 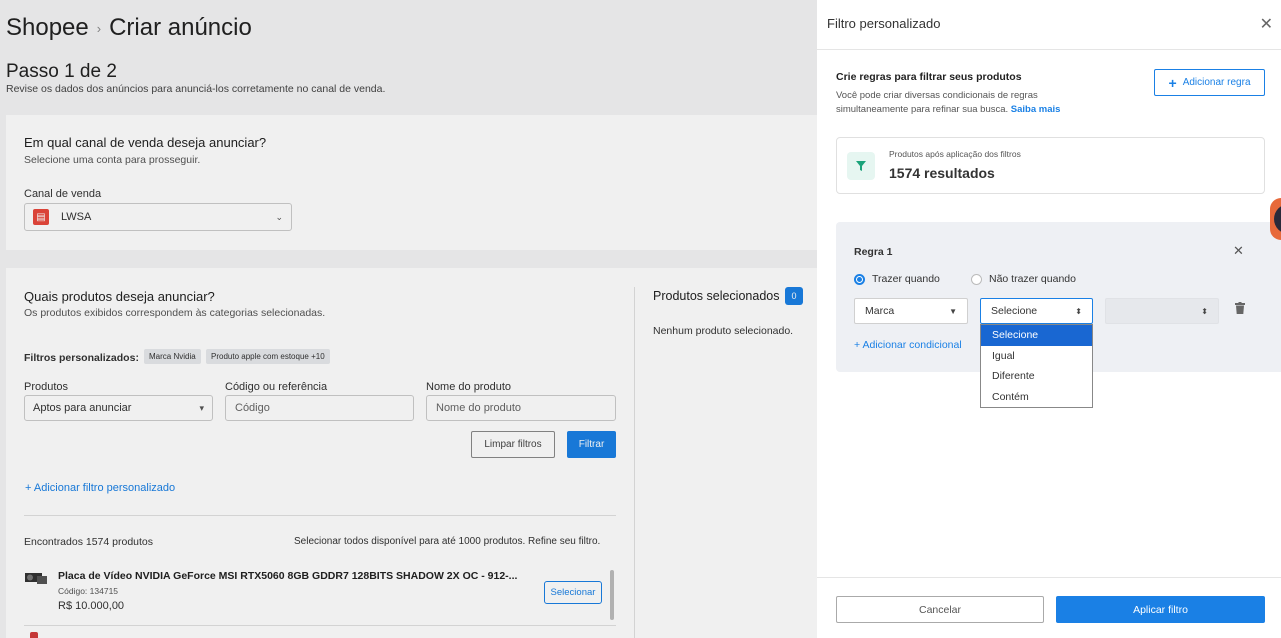 I want to click on radio-exclude: Não trazer quando, so click(x=1023, y=279).